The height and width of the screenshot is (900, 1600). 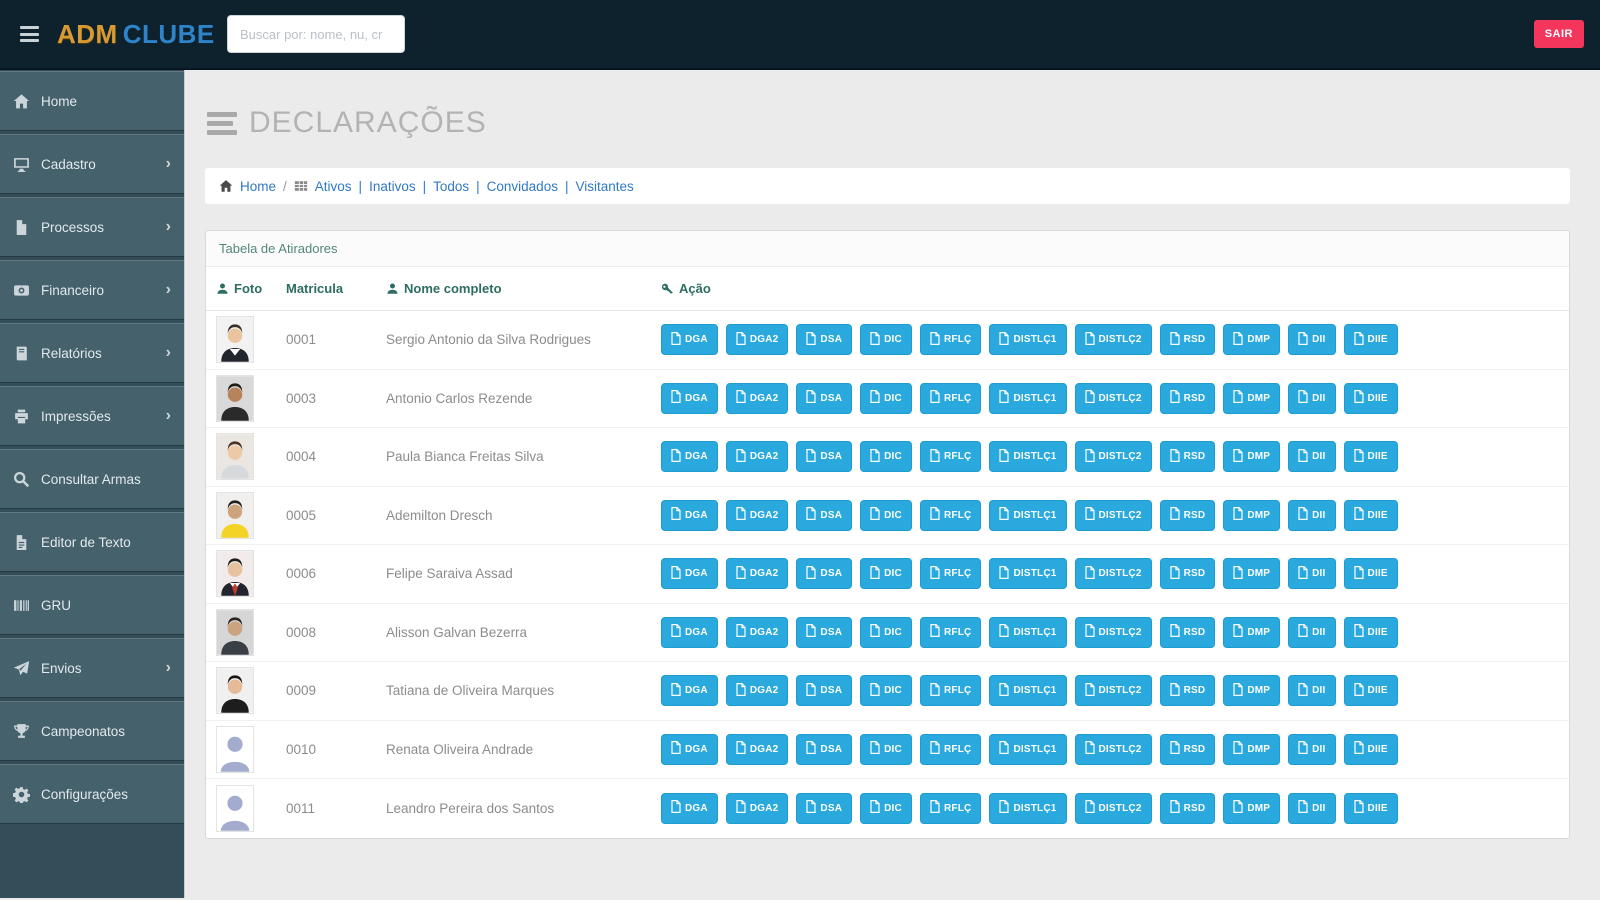 I want to click on sidebar-item-processos: Processos ›, so click(x=92, y=227).